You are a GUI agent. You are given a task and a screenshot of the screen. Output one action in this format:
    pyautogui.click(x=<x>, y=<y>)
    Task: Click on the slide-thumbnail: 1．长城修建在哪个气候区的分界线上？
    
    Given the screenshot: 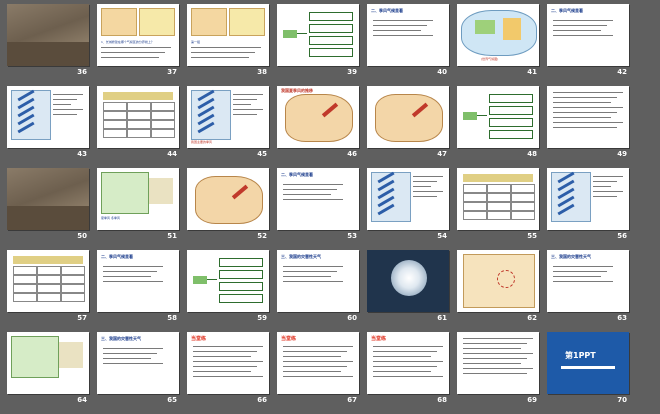 What is the action you would take?
    pyautogui.click(x=138, y=35)
    